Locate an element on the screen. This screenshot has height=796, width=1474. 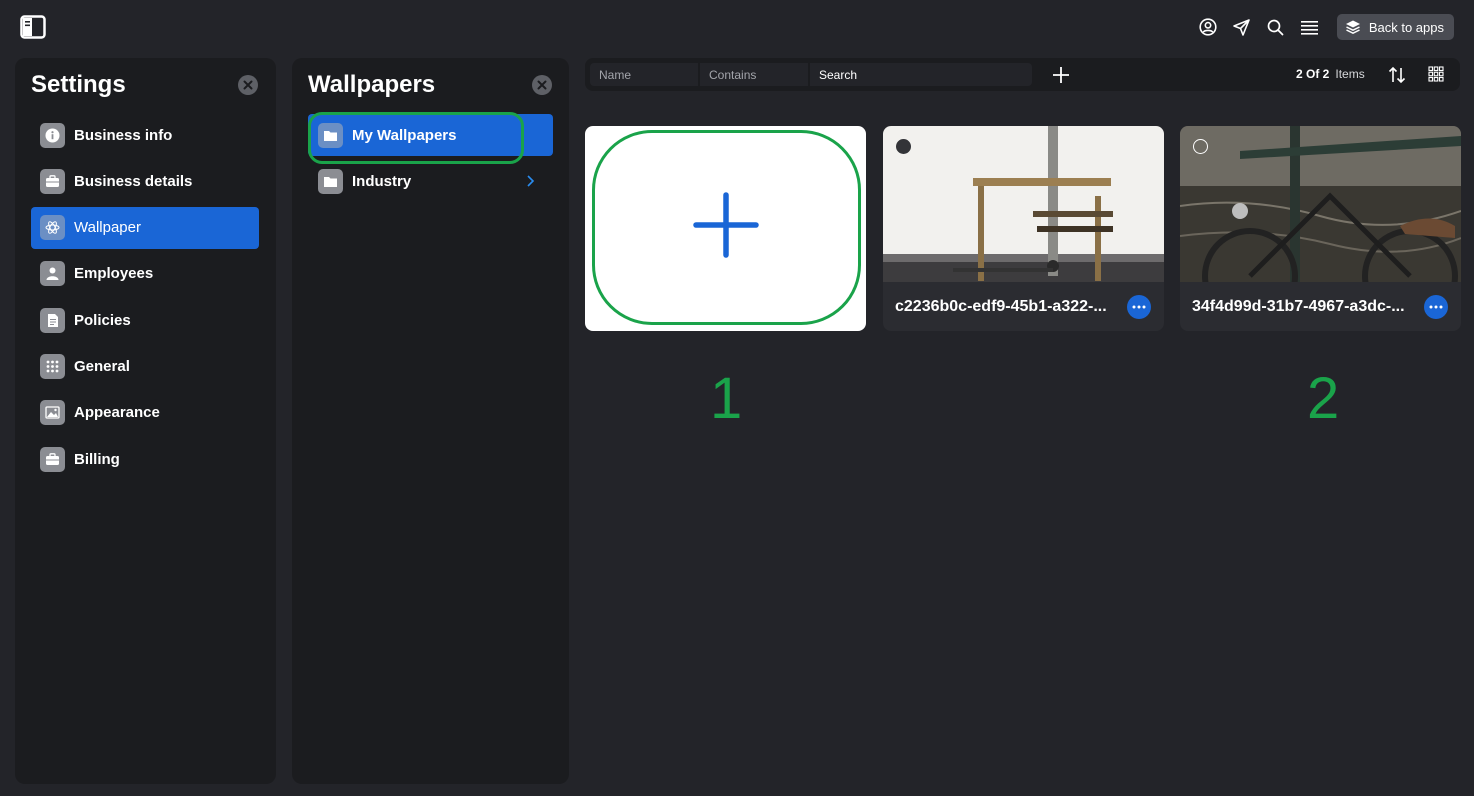
search-icon is located at coordinates (1276, 27).